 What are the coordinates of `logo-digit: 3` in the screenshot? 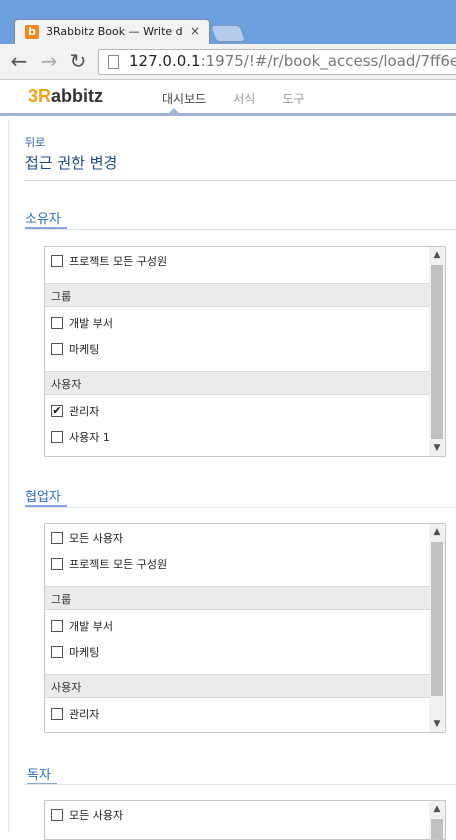 It's located at (33, 96).